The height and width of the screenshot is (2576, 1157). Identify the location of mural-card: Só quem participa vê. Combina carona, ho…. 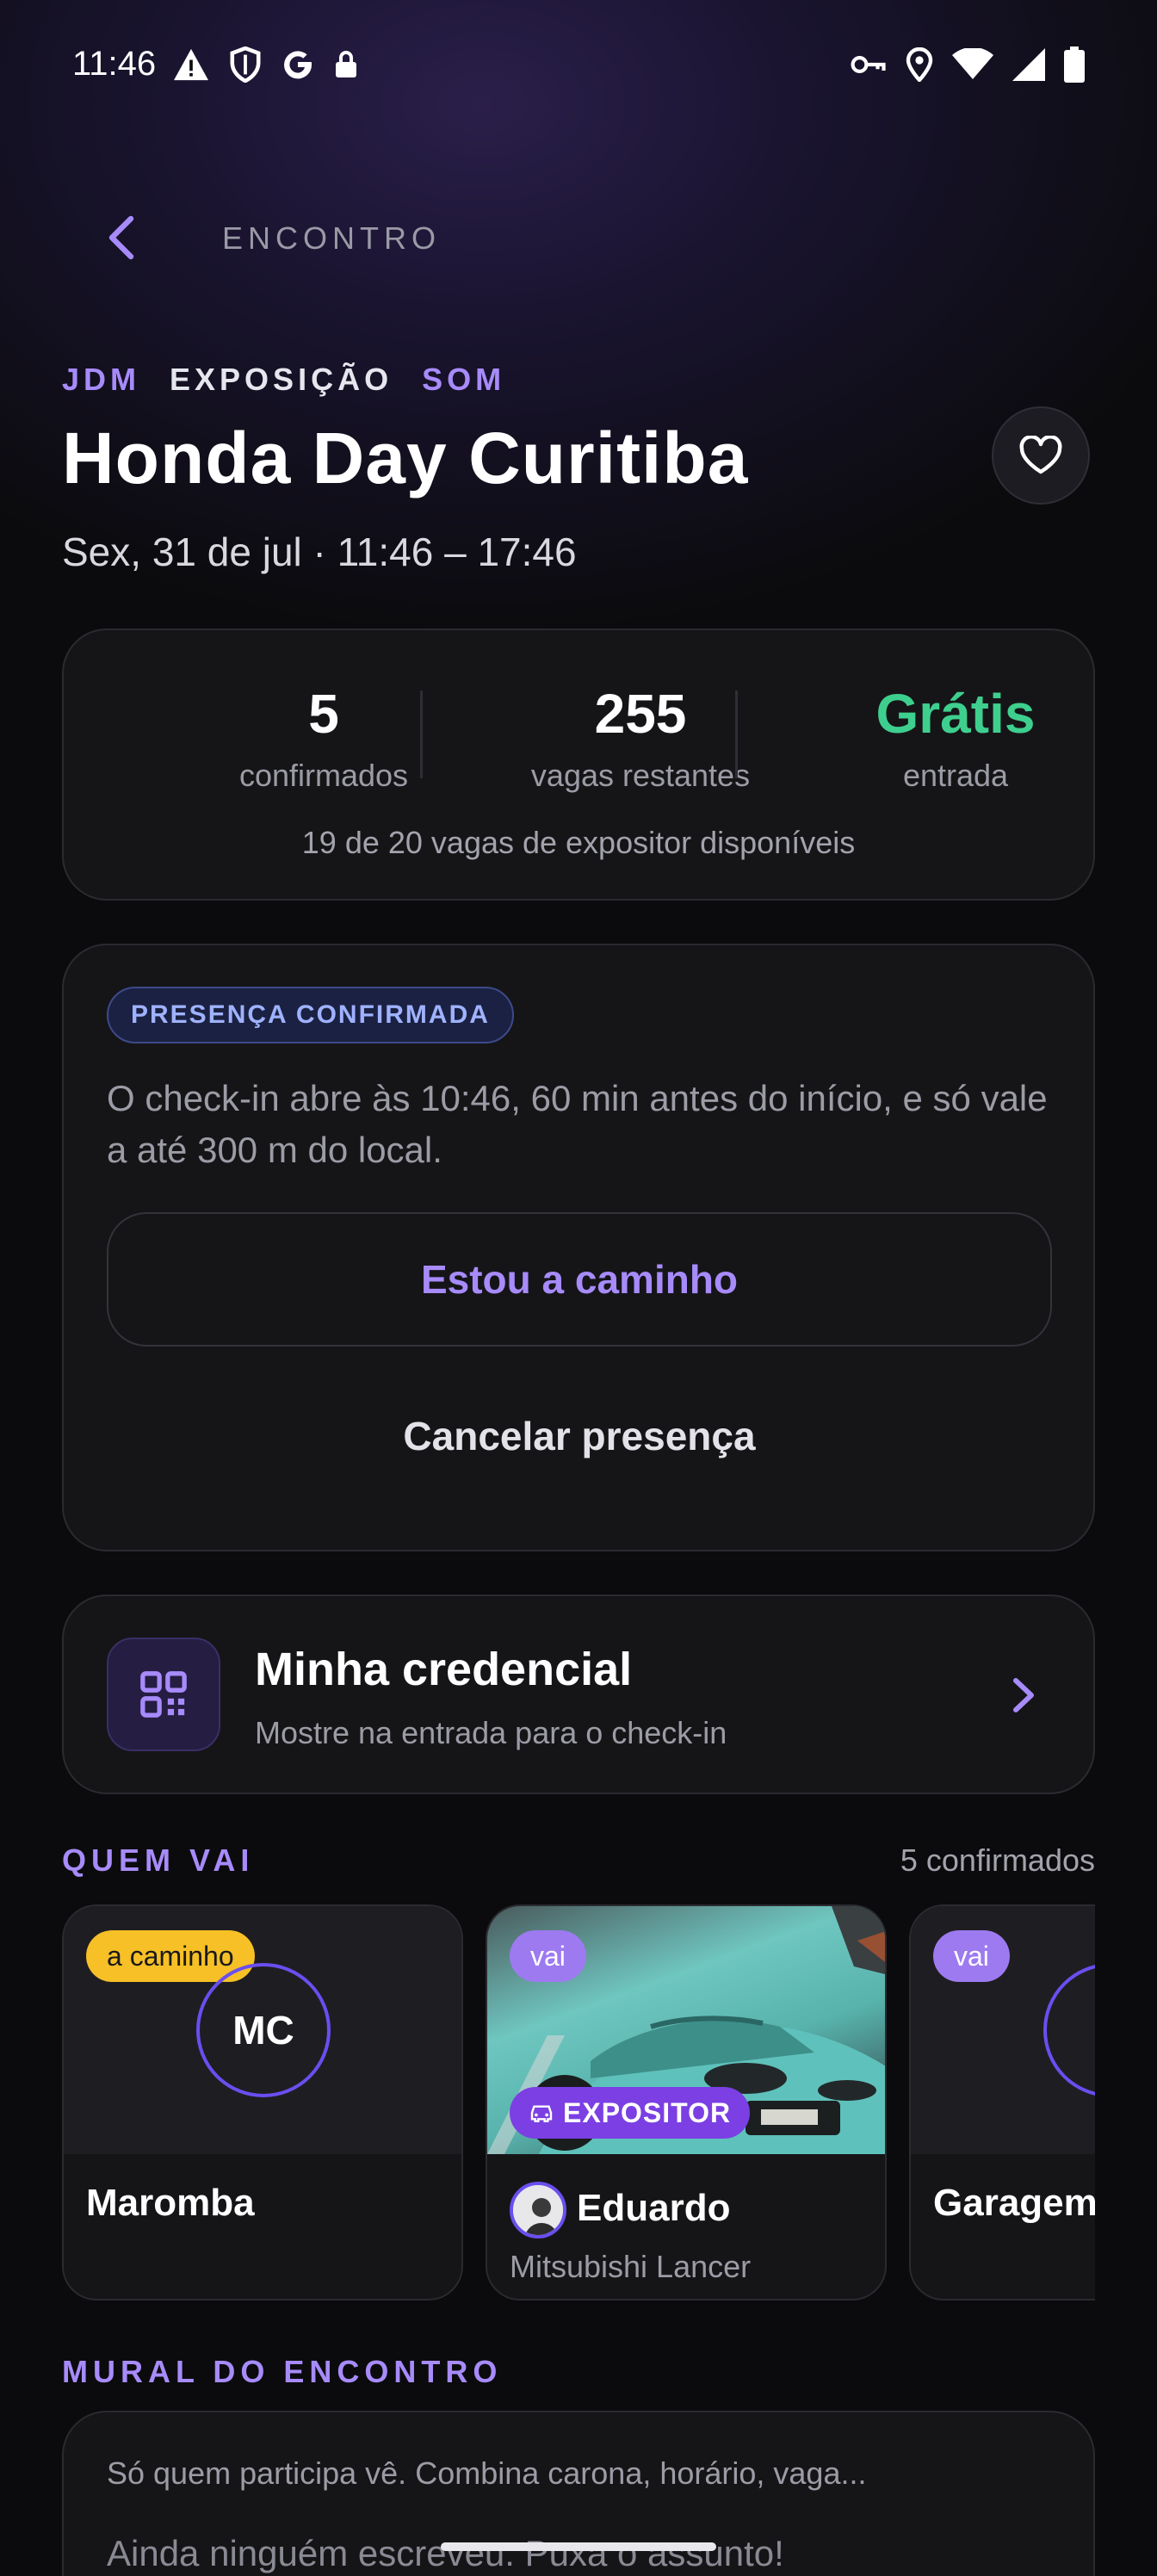
(579, 2494).